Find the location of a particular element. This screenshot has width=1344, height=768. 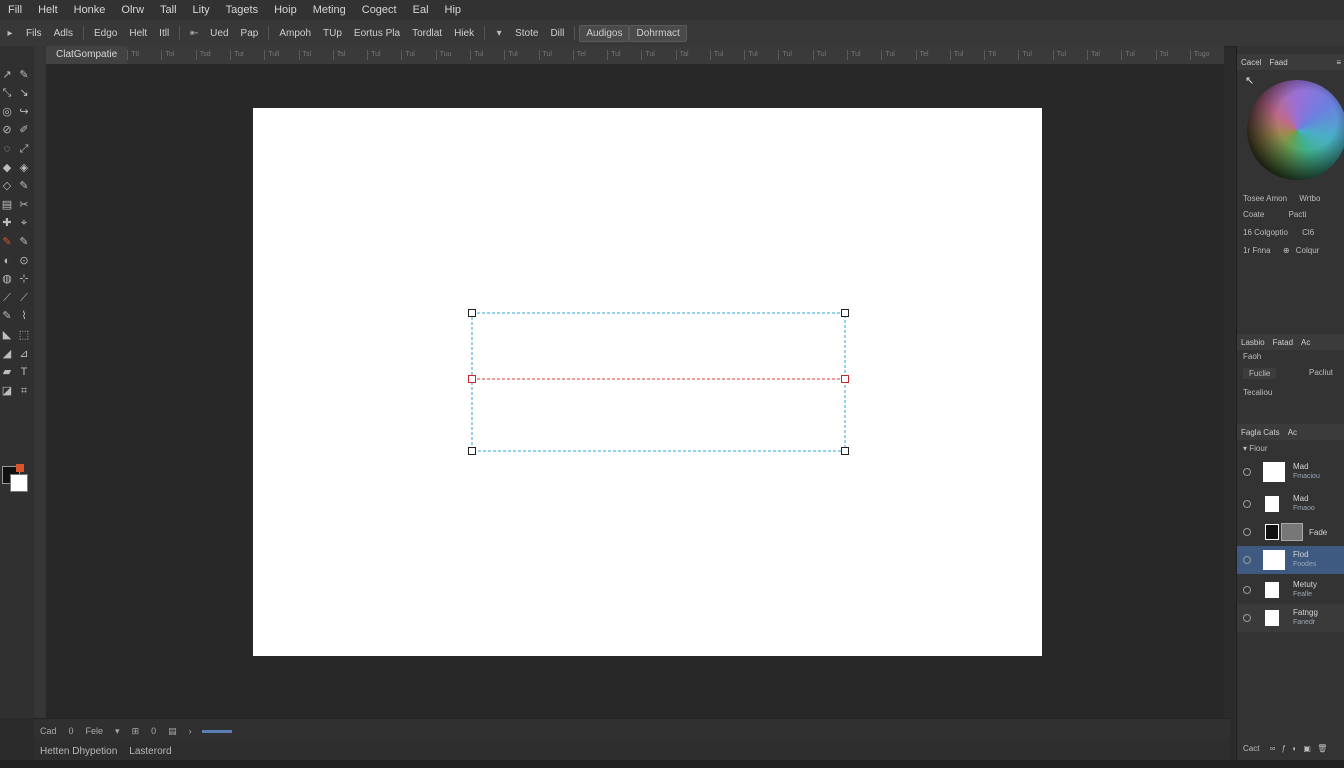

status-fele: Fele is located at coordinates (95, 731).